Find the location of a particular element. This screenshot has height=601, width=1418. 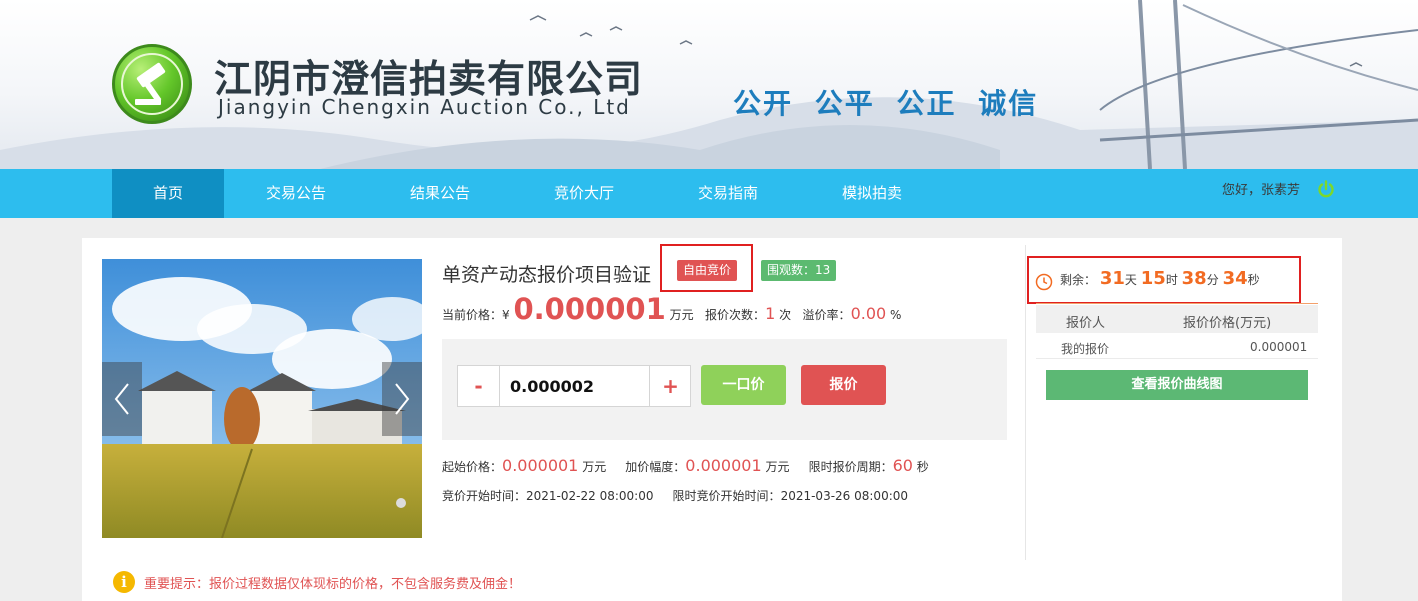

bid-amount-input is located at coordinates (574, 386).